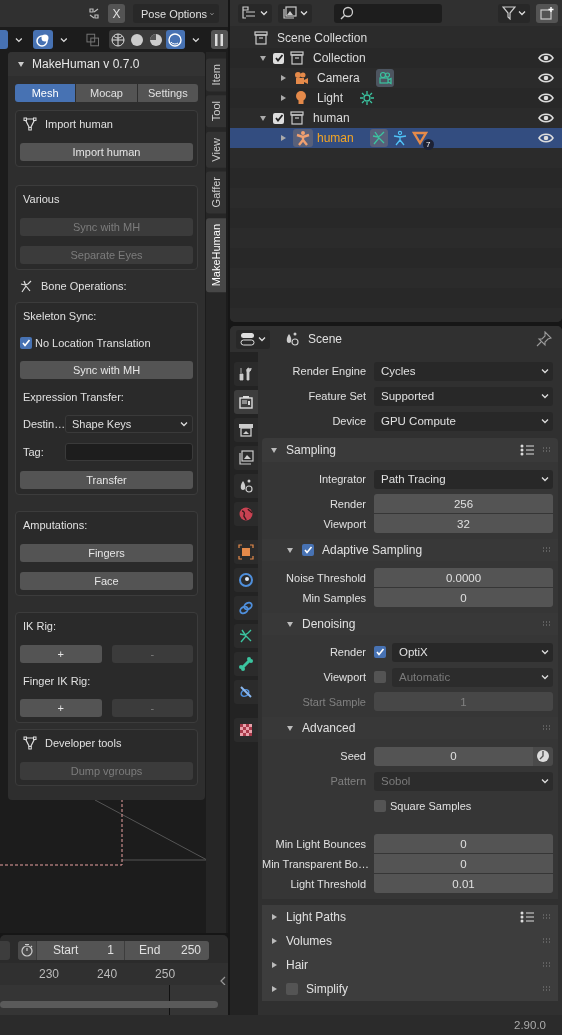 This screenshot has height=1035, width=562. I want to click on sidebar-tab: Item, so click(216, 75).